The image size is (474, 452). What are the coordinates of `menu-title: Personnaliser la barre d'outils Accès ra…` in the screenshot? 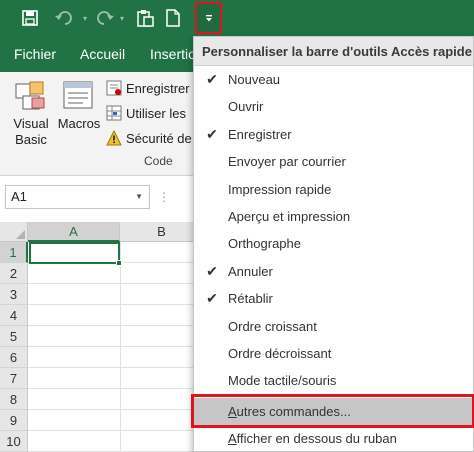 It's located at (333, 51).